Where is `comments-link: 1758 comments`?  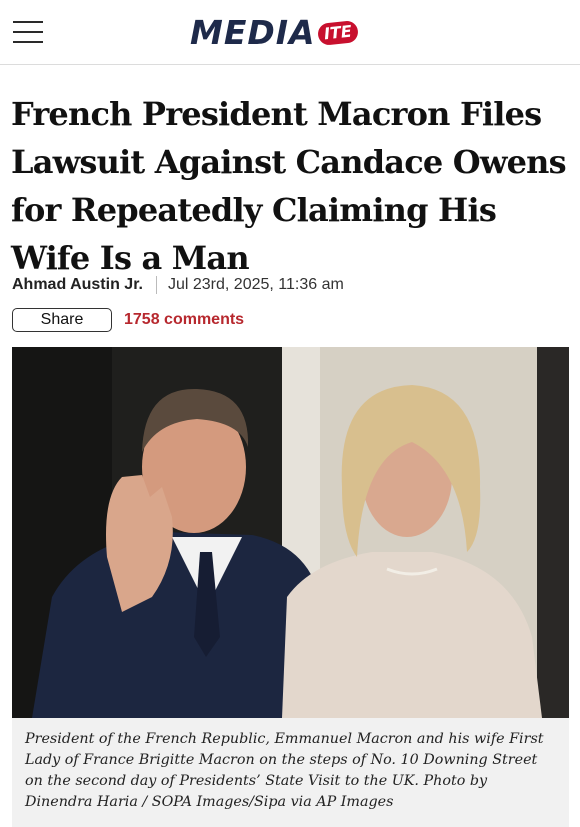 comments-link: 1758 comments is located at coordinates (184, 320).